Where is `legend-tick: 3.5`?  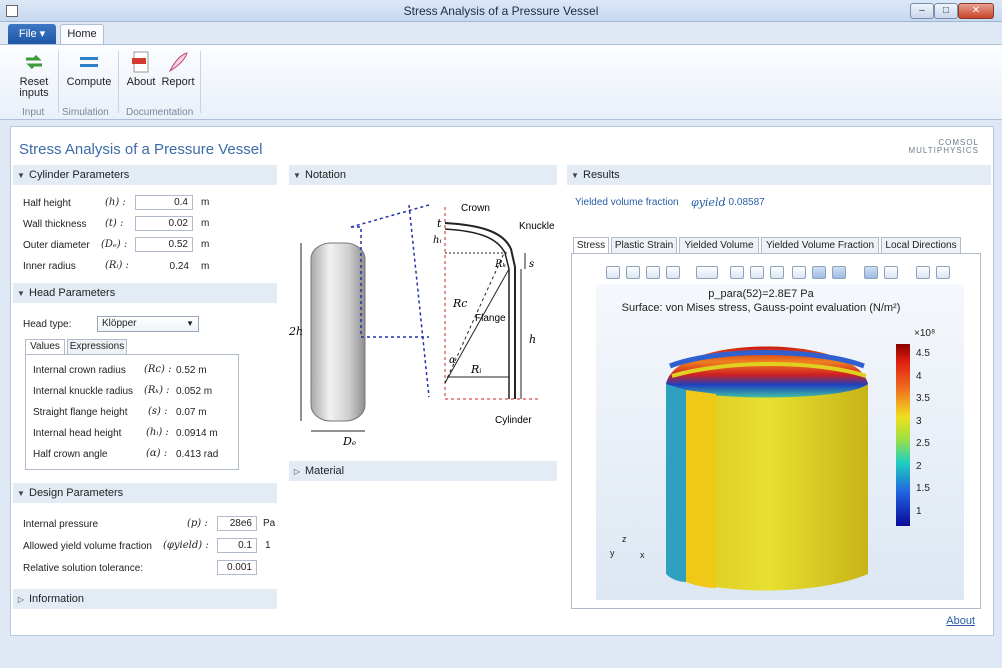 legend-tick: 3.5 is located at coordinates (923, 398).